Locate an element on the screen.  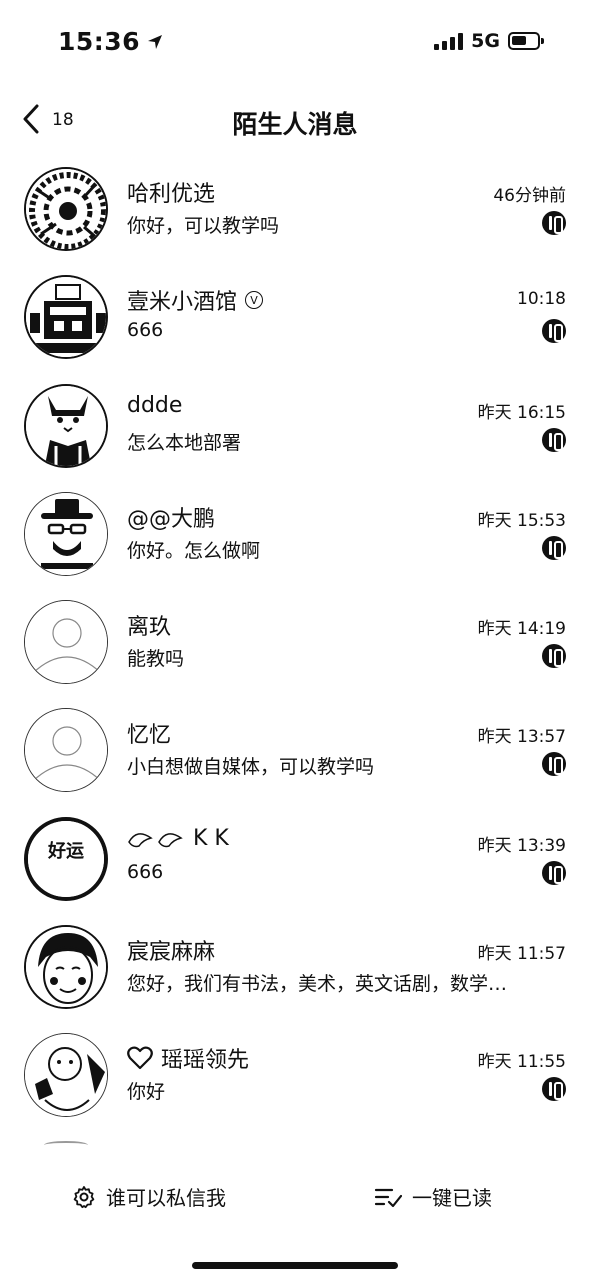
gear-icon is located at coordinates (84, 1196).